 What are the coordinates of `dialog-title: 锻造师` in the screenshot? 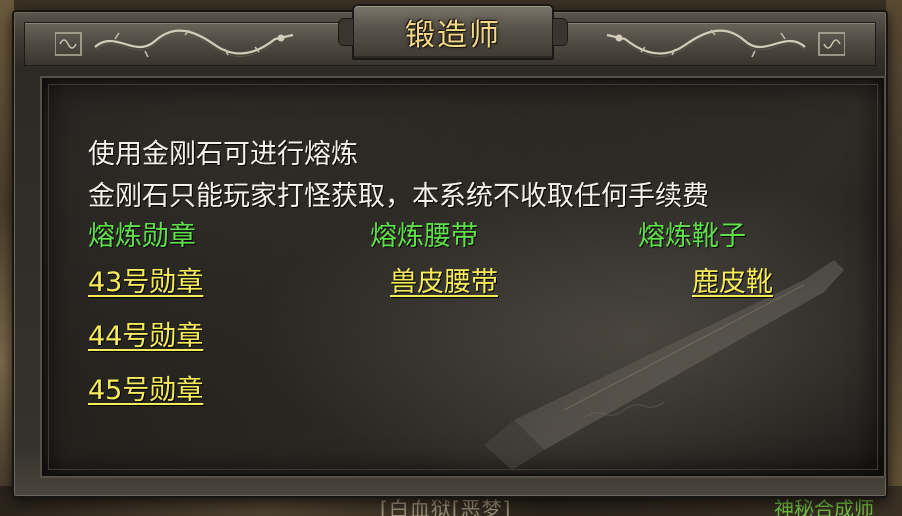 It's located at (453, 35).